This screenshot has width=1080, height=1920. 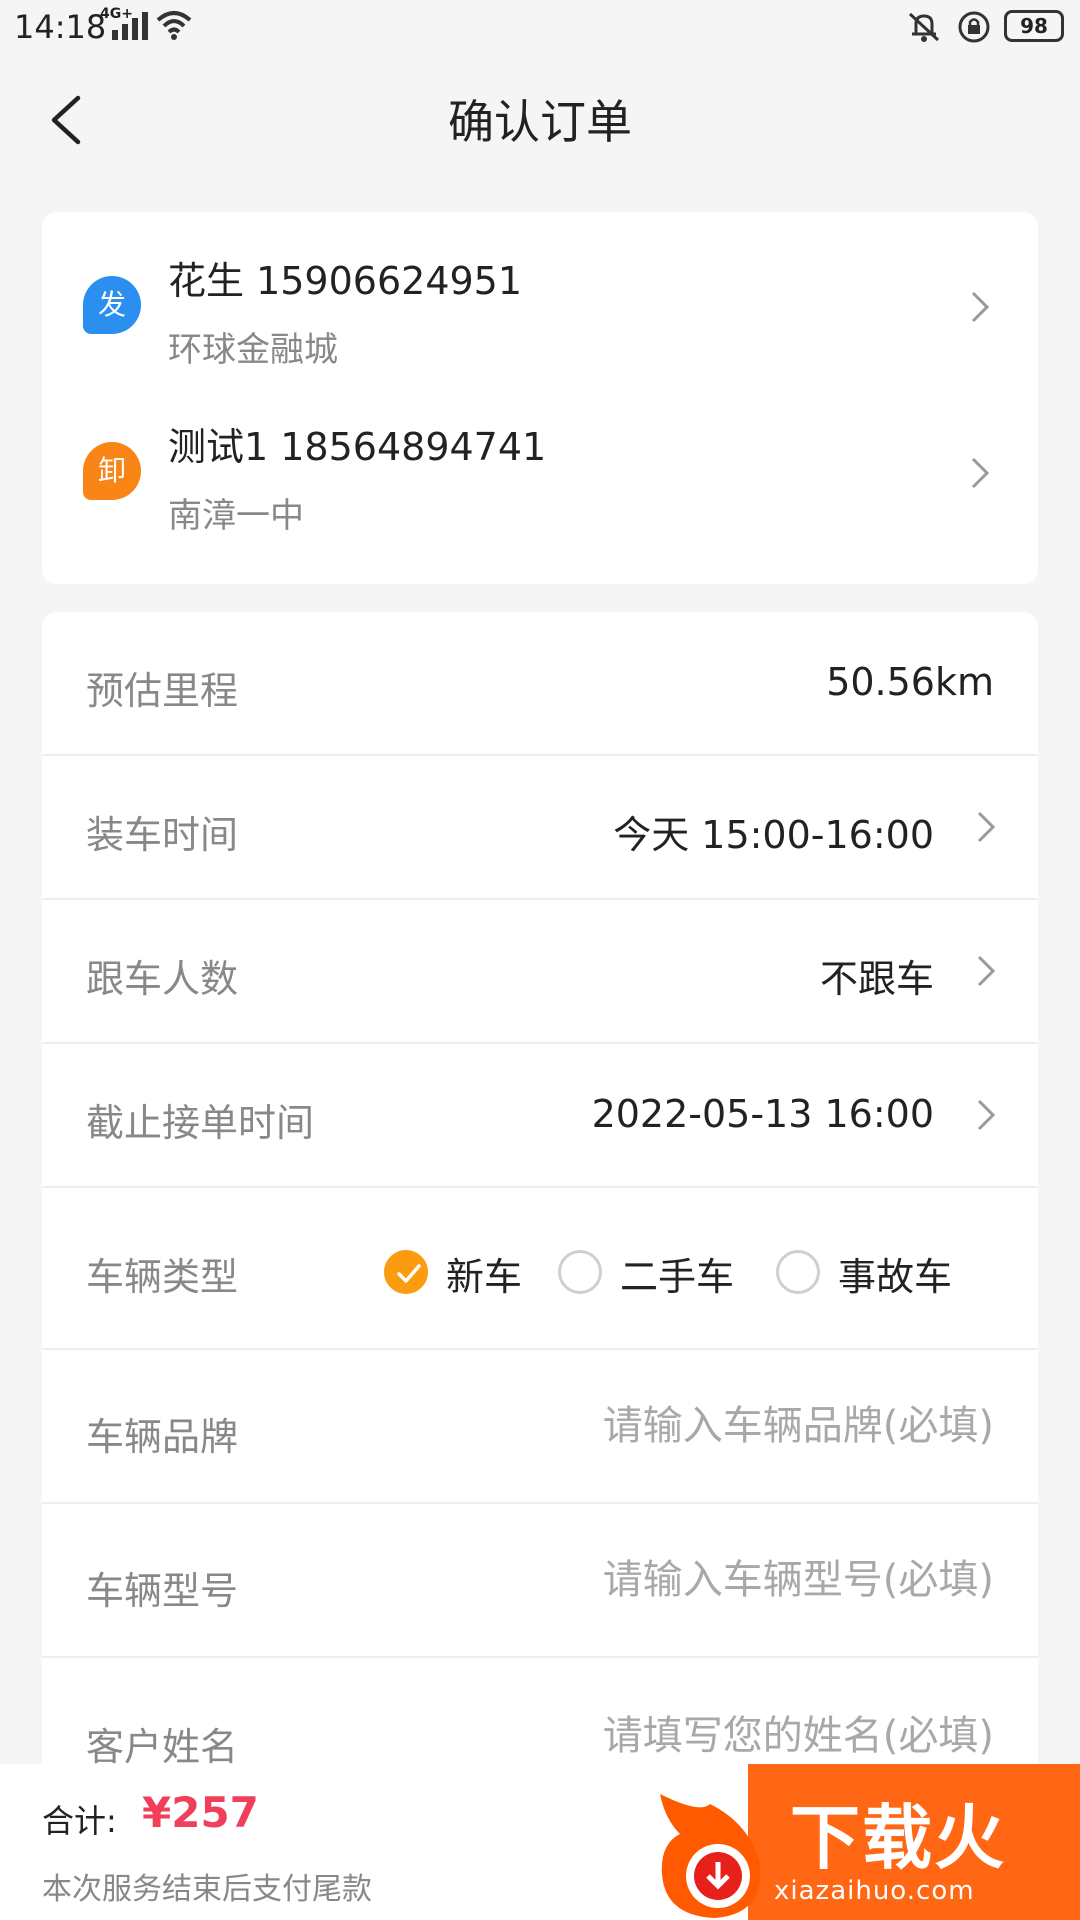 I want to click on loading-time-label: 装车时间, so click(x=162, y=835).